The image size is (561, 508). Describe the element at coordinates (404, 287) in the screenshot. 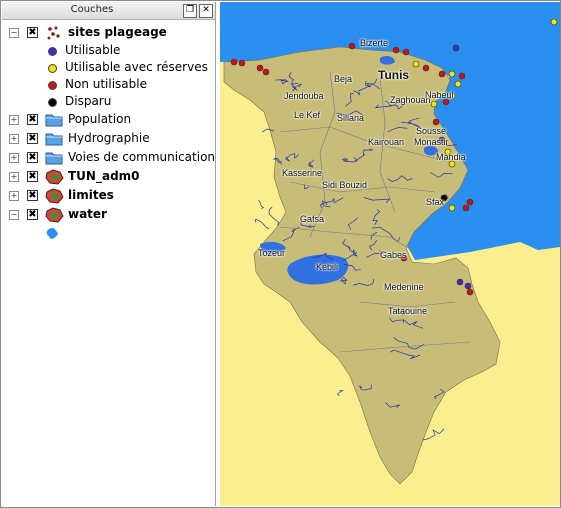

I see `place-label: Medenine` at that location.